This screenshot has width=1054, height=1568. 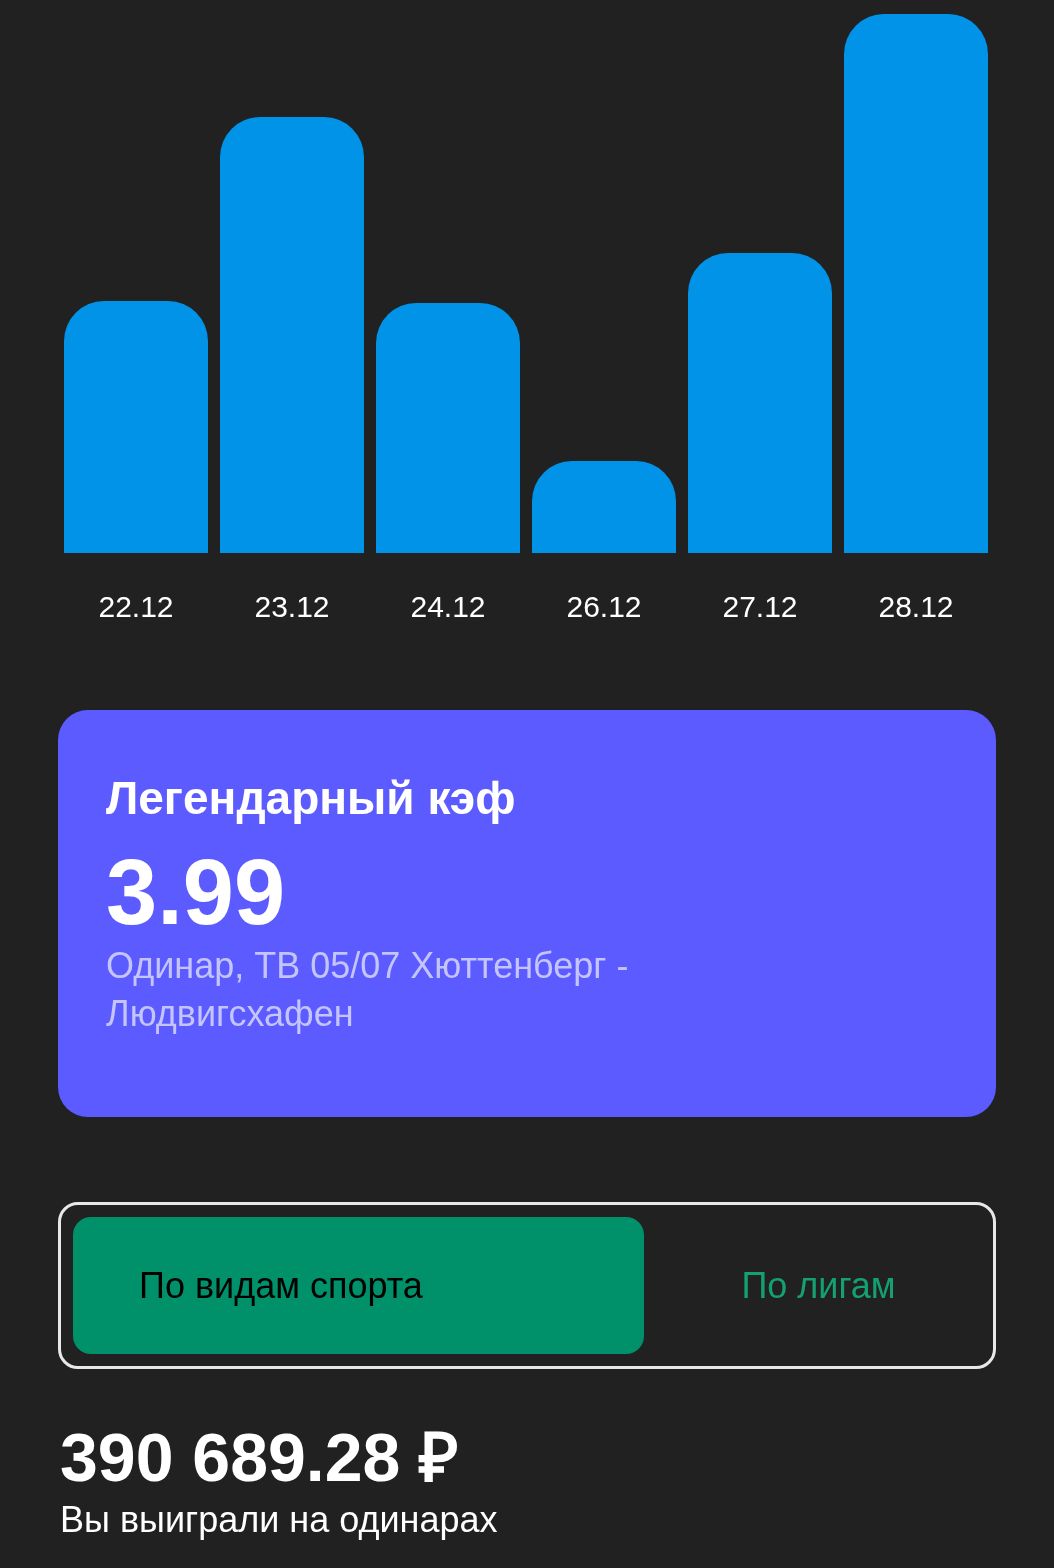 What do you see at coordinates (196, 892) in the screenshot?
I see `odds-value: 3.99` at bounding box center [196, 892].